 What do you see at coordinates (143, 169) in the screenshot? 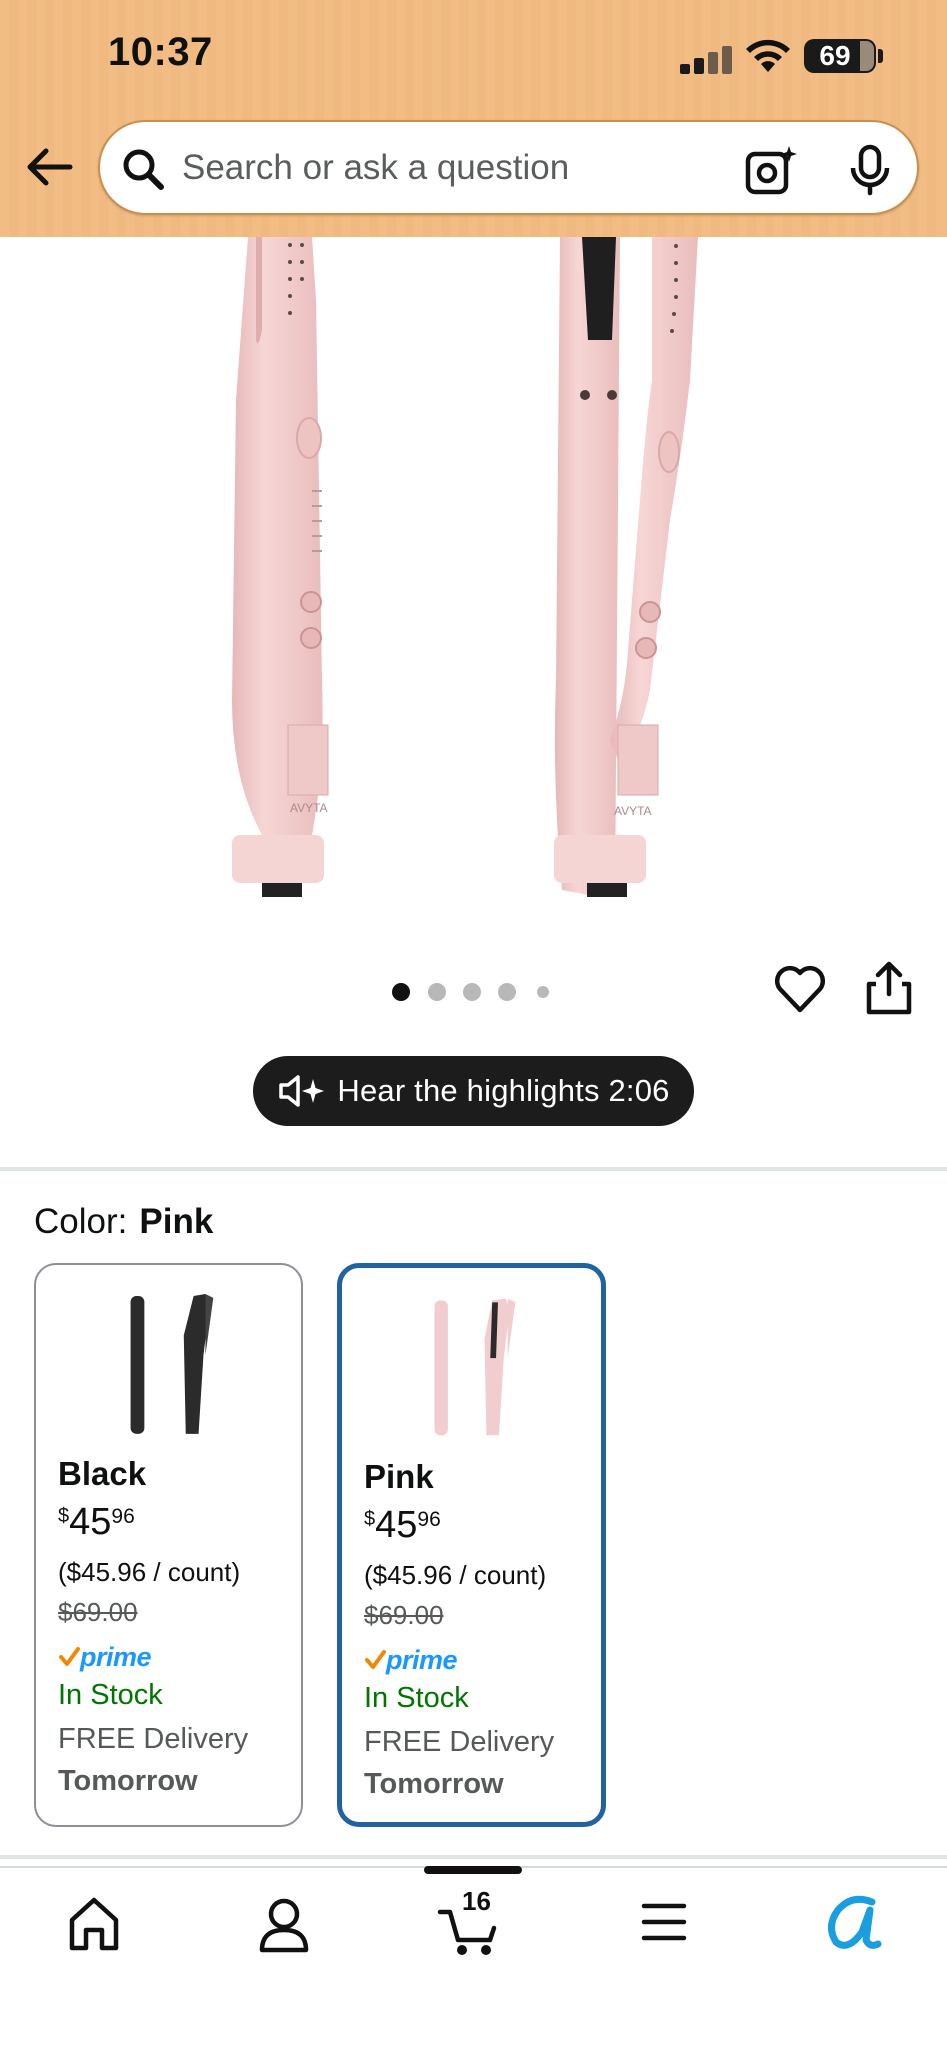
I see `search-icon` at bounding box center [143, 169].